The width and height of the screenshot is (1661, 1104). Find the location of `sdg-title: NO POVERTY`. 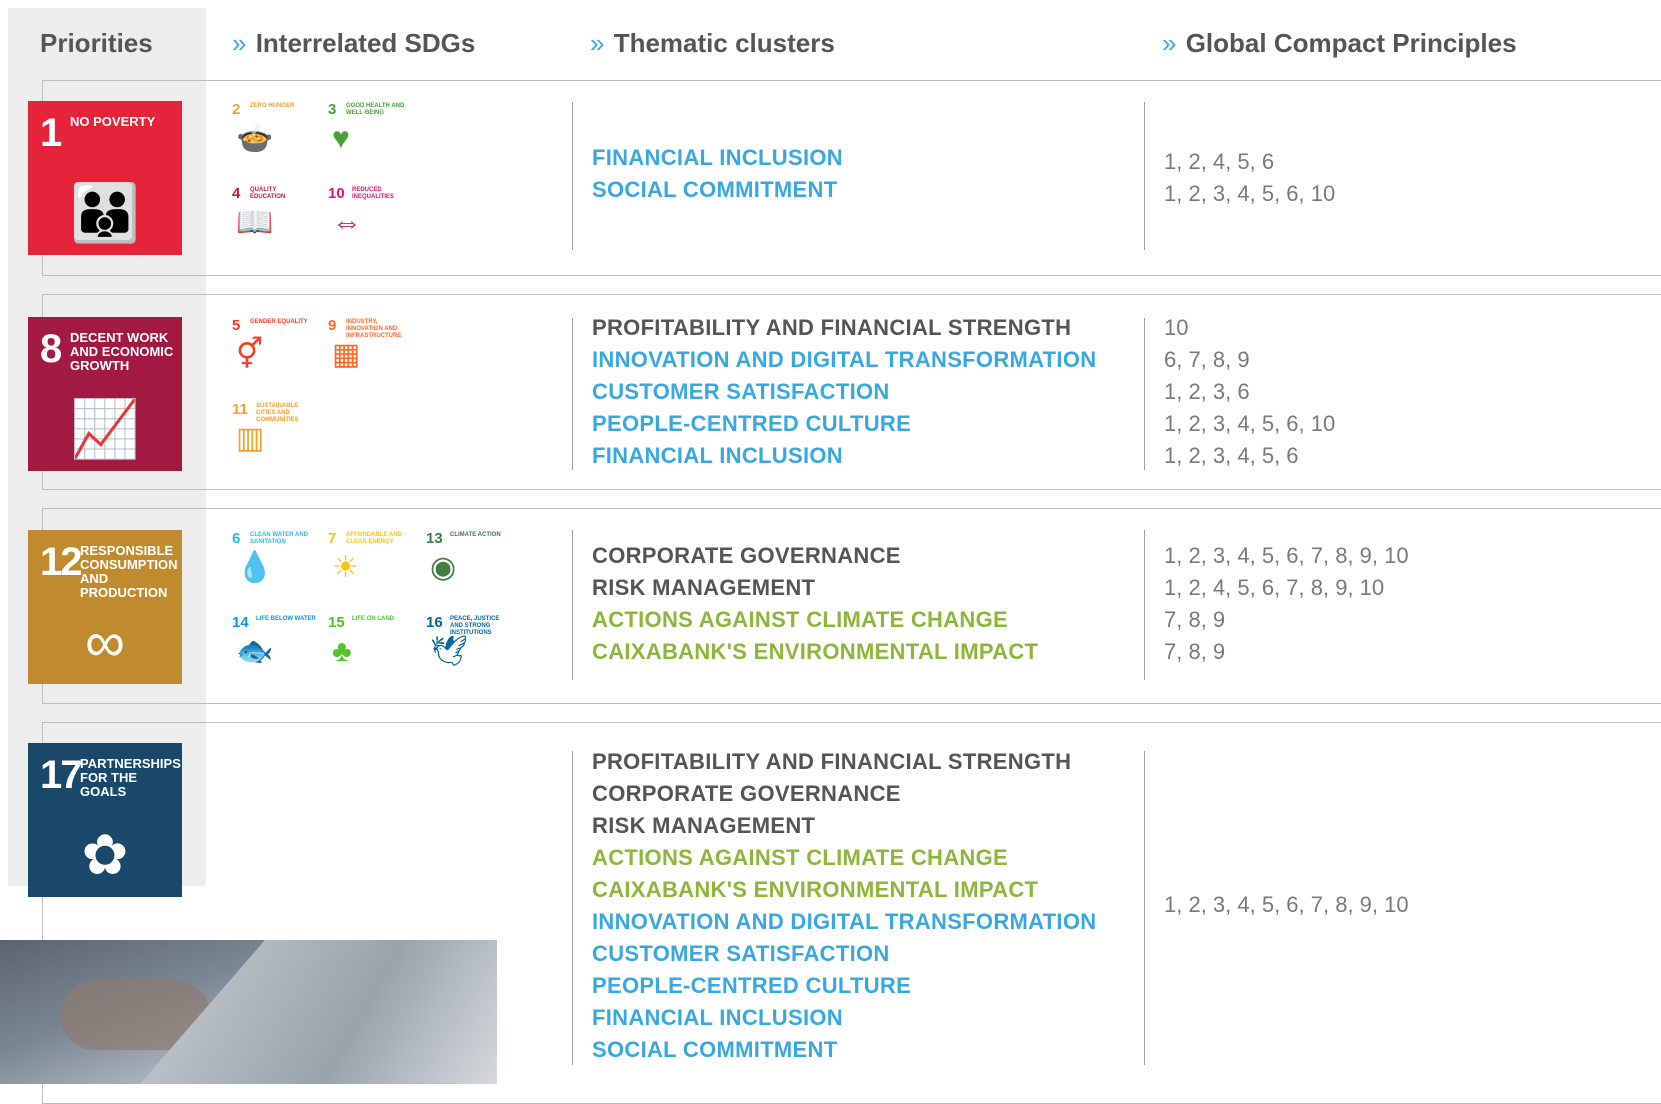

sdg-title: NO POVERTY is located at coordinates (113, 121).